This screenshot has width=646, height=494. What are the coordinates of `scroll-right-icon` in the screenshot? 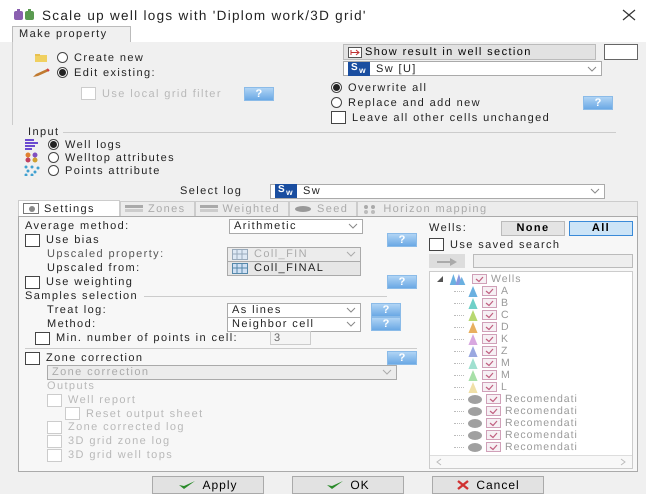 It's located at (623, 462).